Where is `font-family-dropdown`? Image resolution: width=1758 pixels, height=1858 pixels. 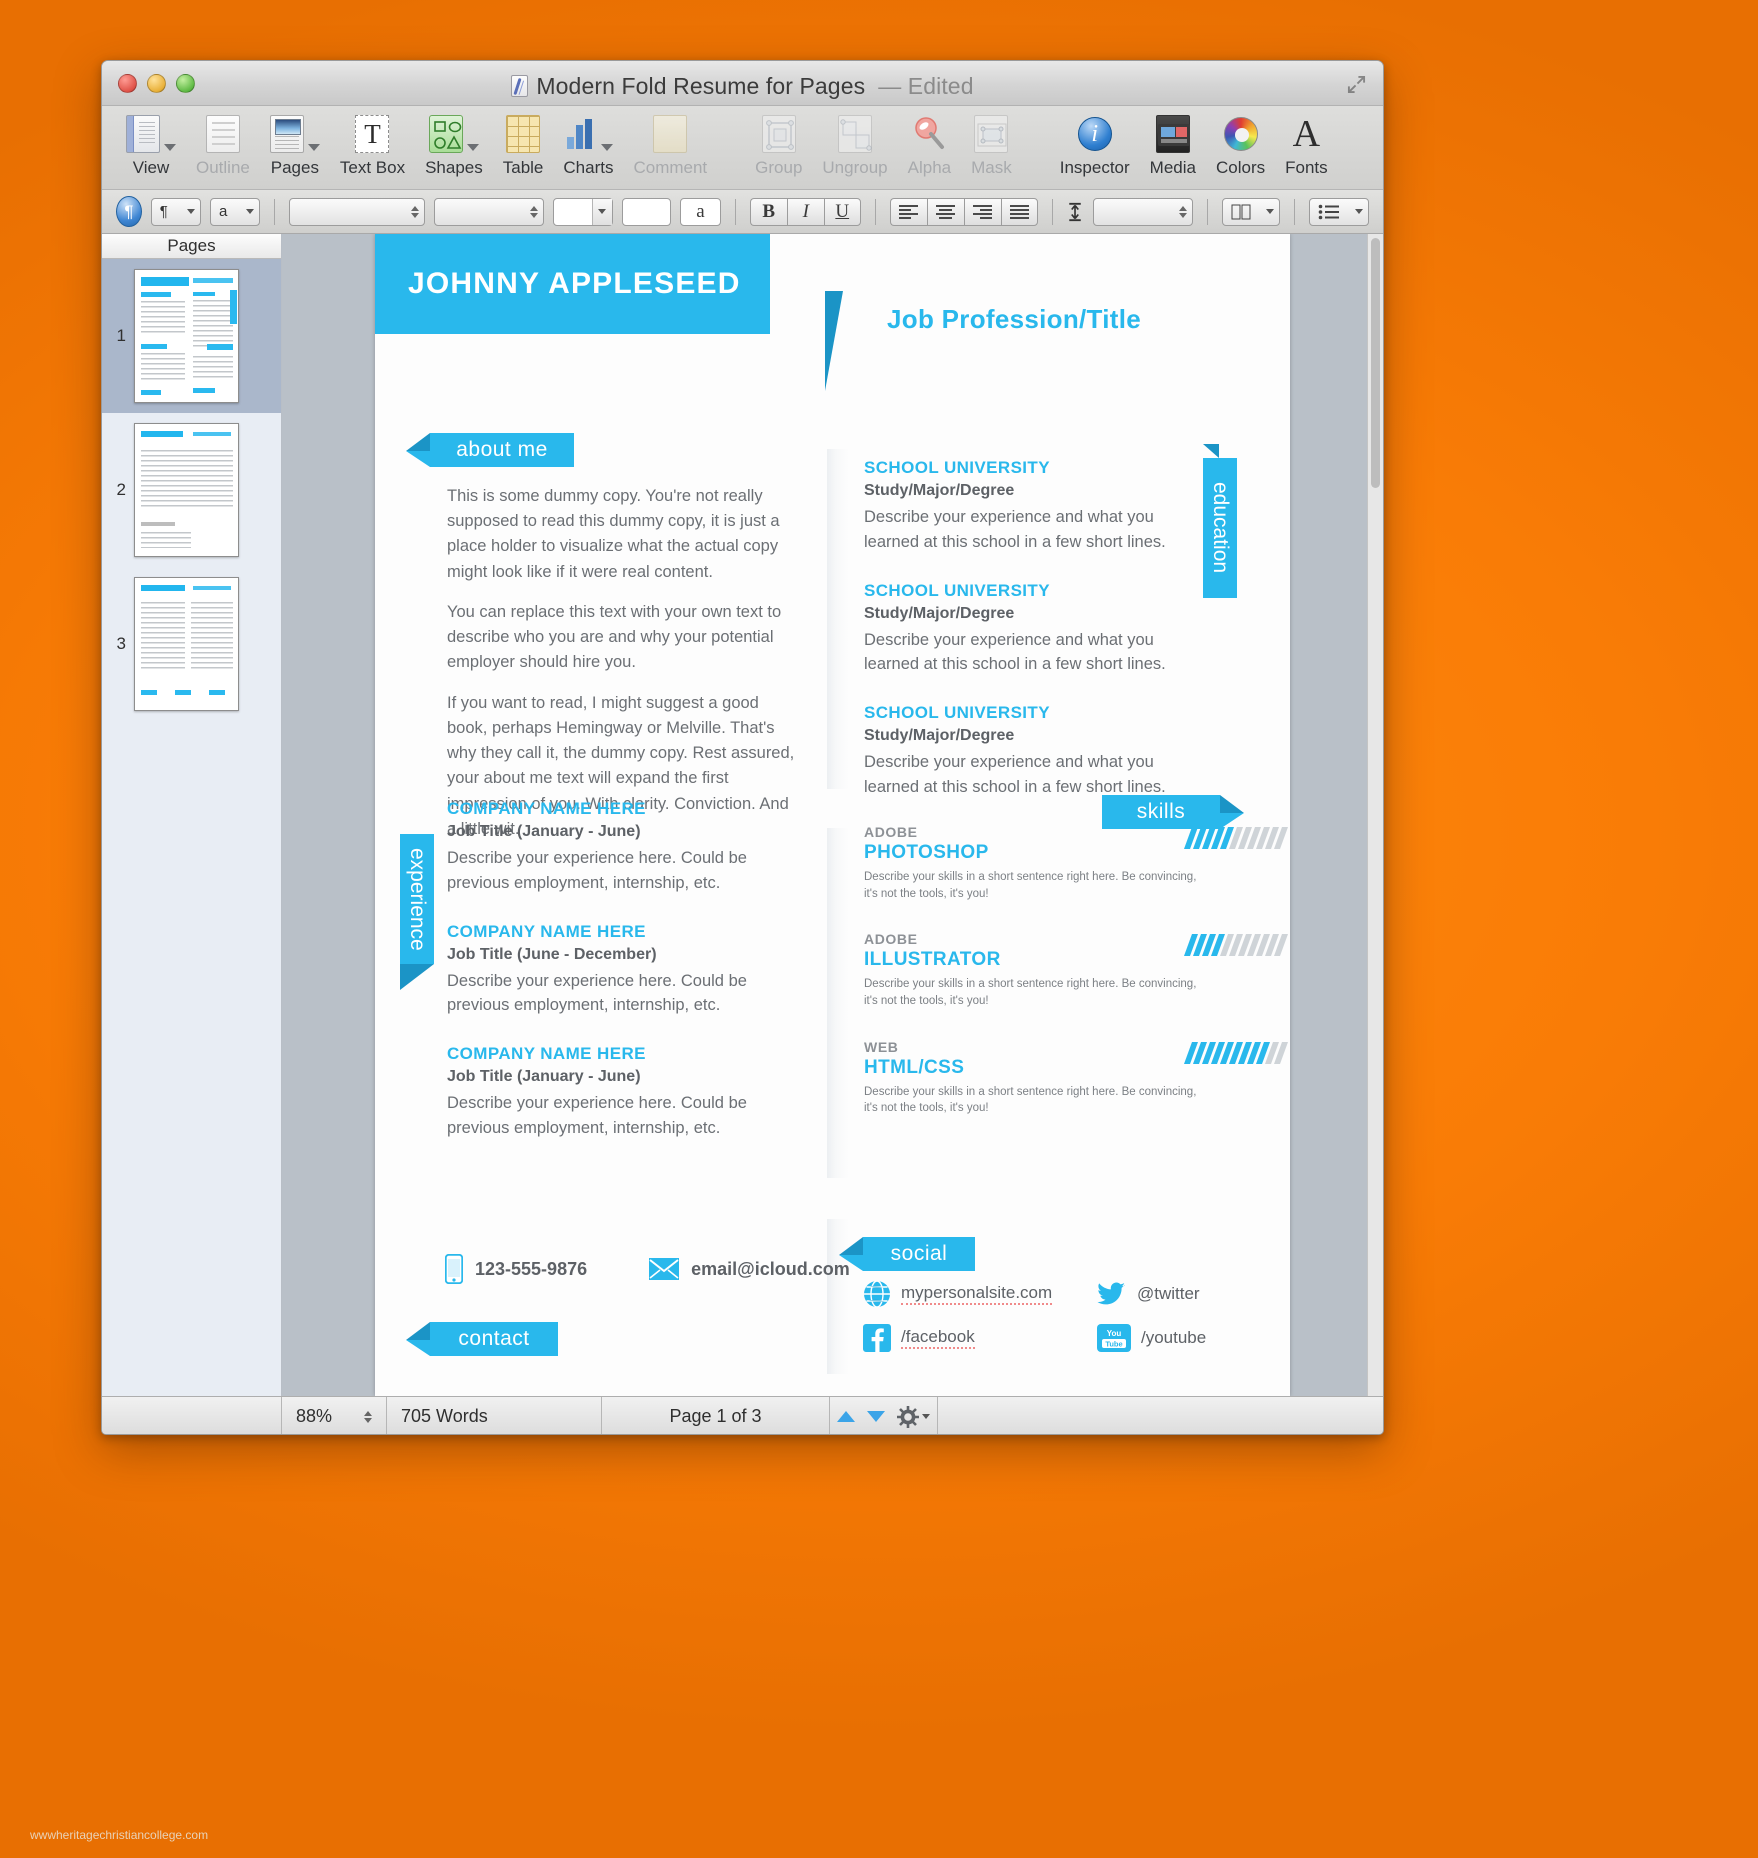 font-family-dropdown is located at coordinates (357, 211).